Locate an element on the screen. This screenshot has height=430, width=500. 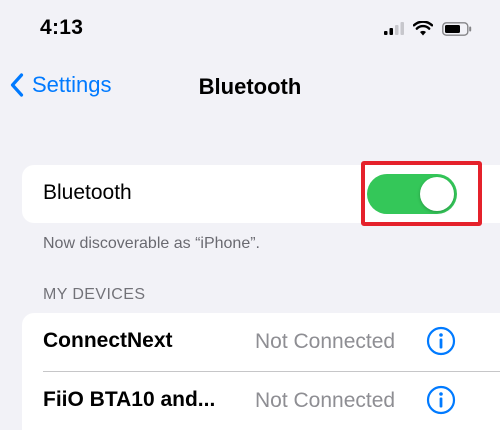
highlight-annotation-box is located at coordinates (421, 193).